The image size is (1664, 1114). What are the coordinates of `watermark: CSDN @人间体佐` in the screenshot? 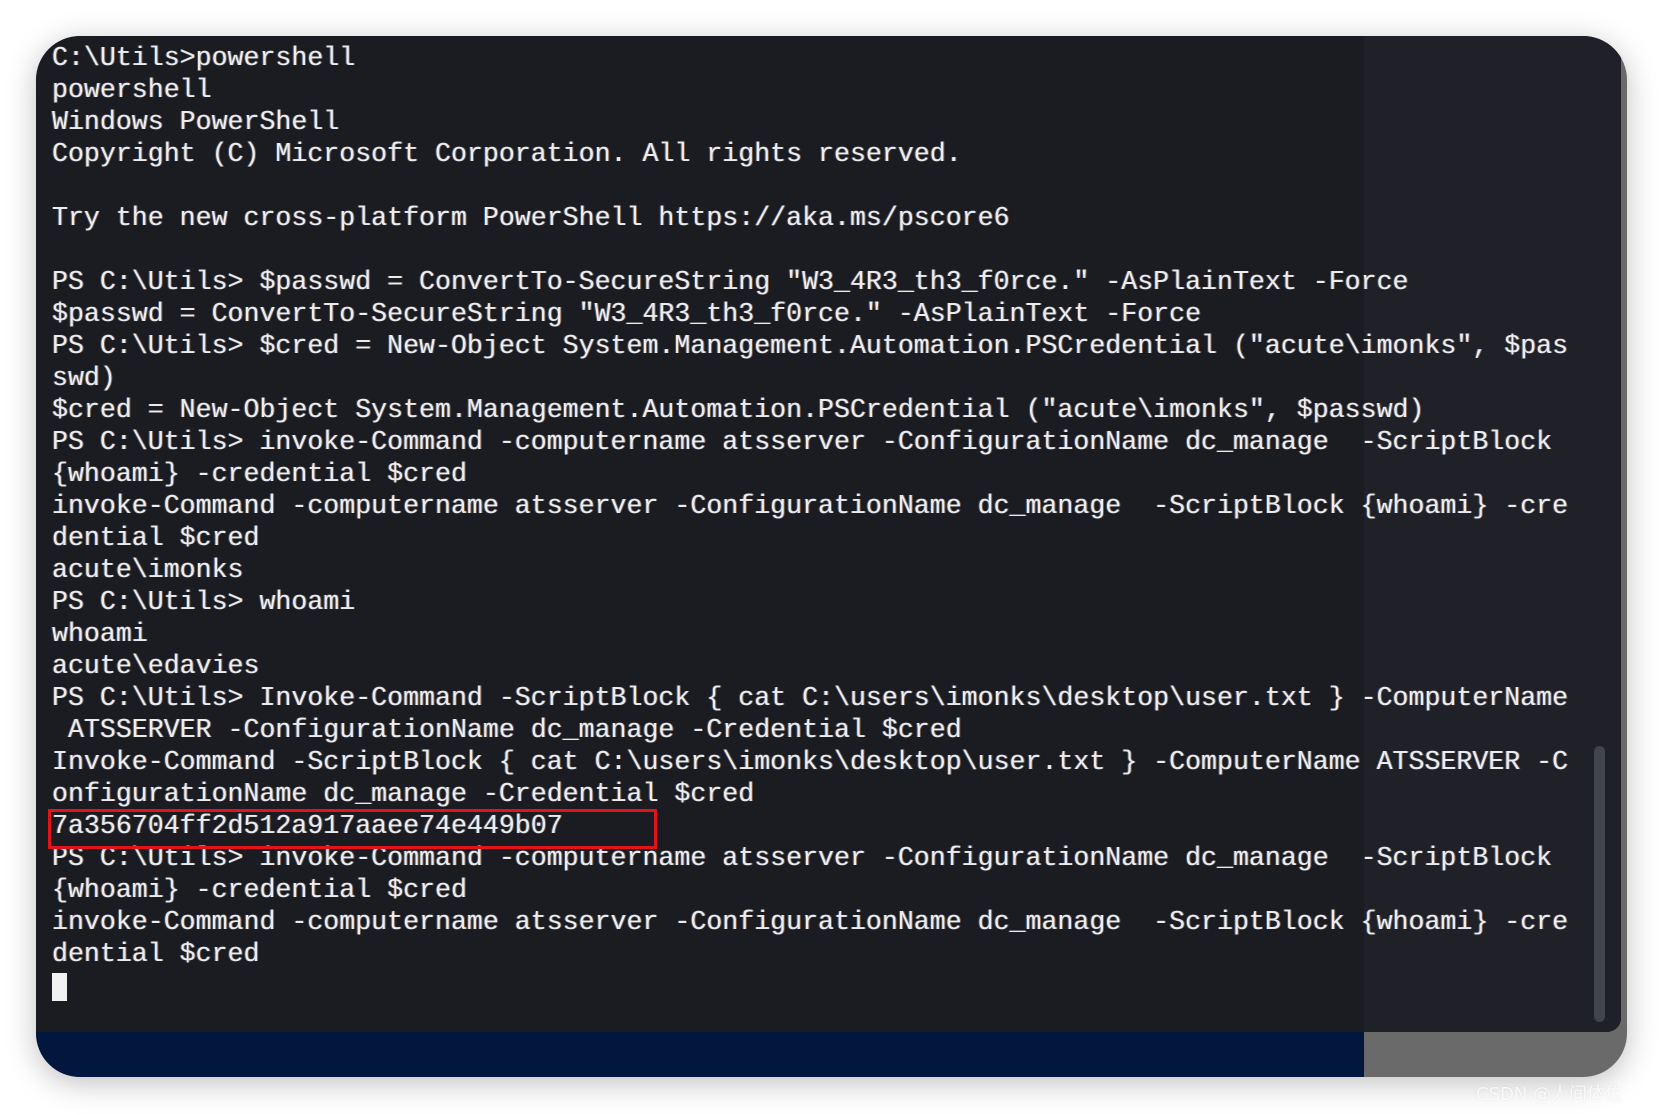 It's located at (1550, 1094).